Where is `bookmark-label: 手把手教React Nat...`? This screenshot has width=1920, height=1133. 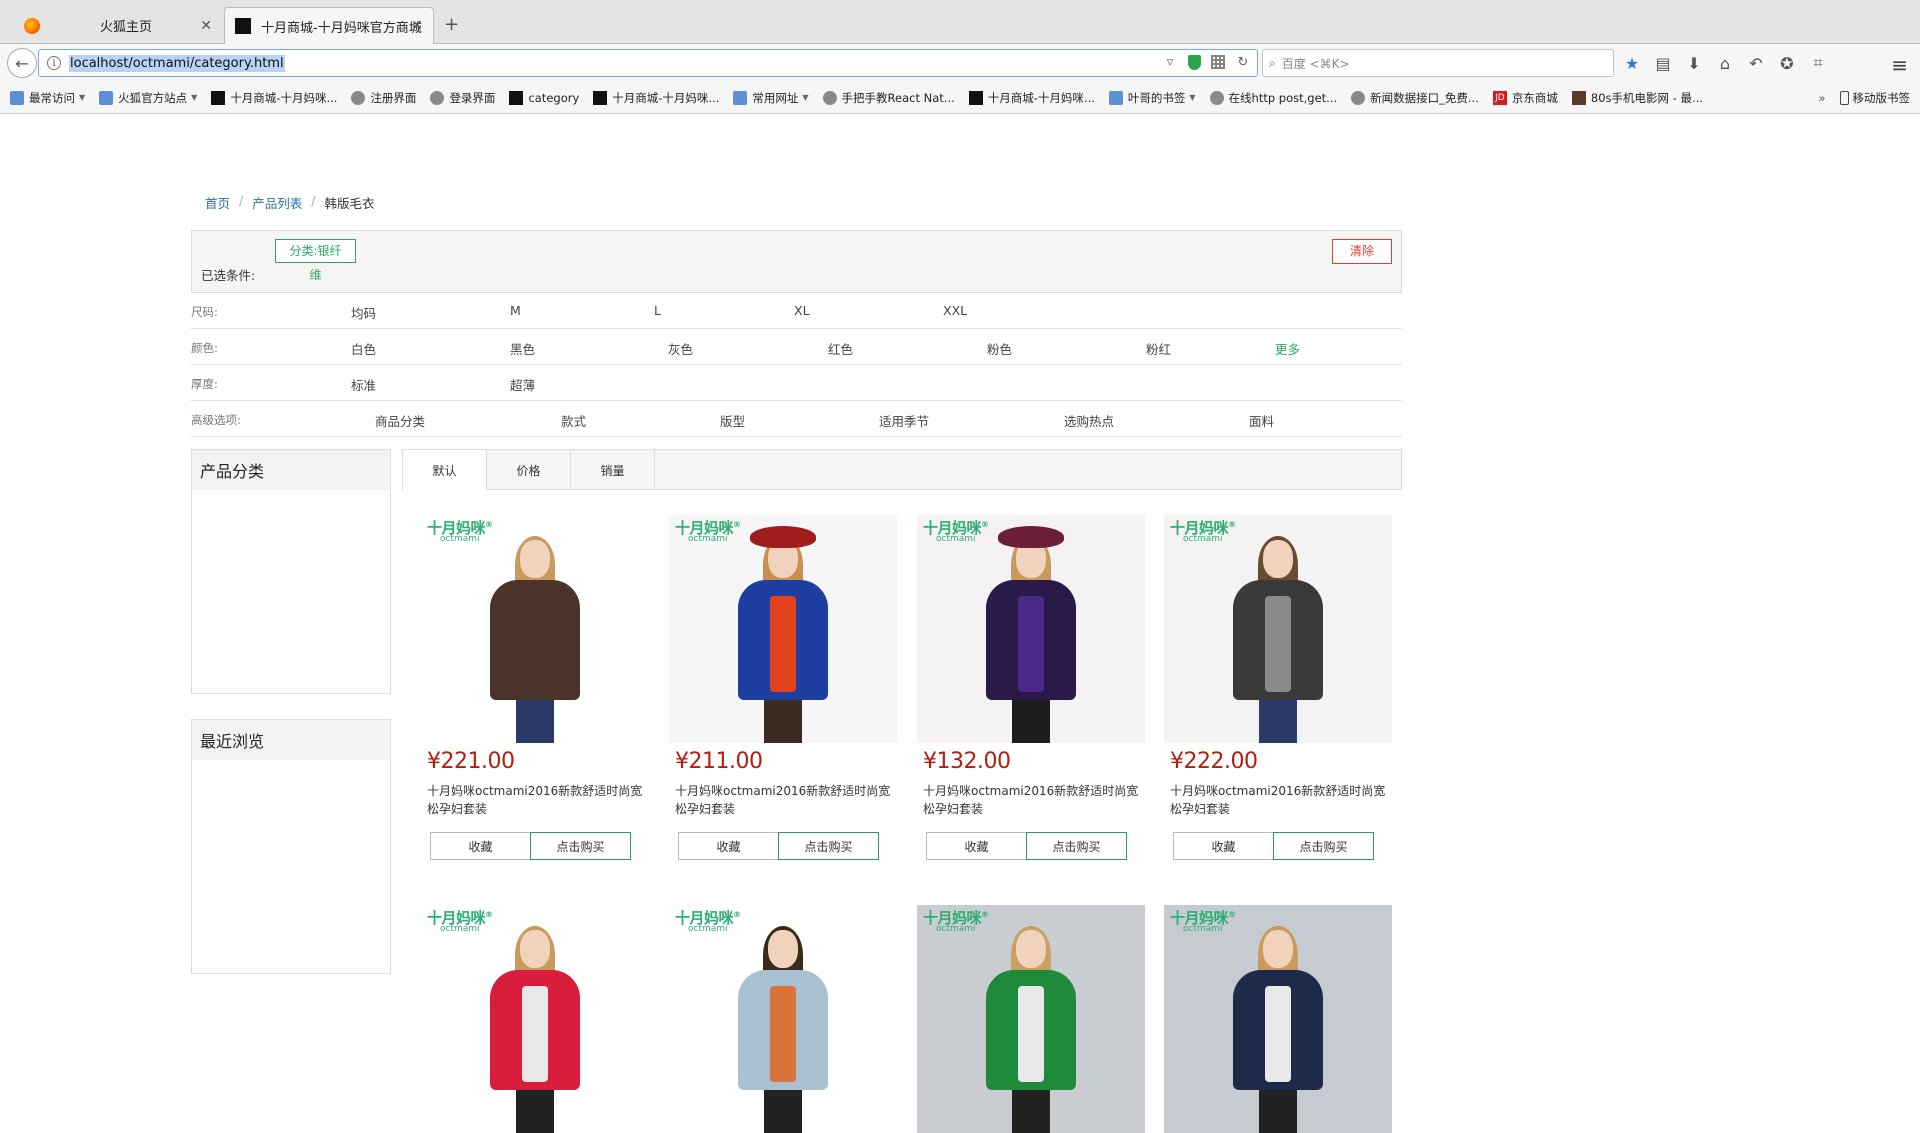
bookmark-label: 手把手教React Nat... is located at coordinates (898, 97).